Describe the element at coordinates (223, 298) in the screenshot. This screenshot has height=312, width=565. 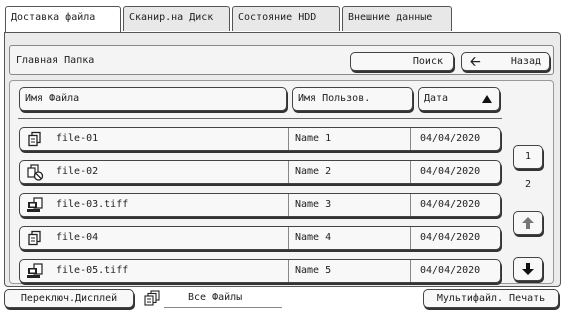
I see `file-filter-select: Все Файлы` at that location.